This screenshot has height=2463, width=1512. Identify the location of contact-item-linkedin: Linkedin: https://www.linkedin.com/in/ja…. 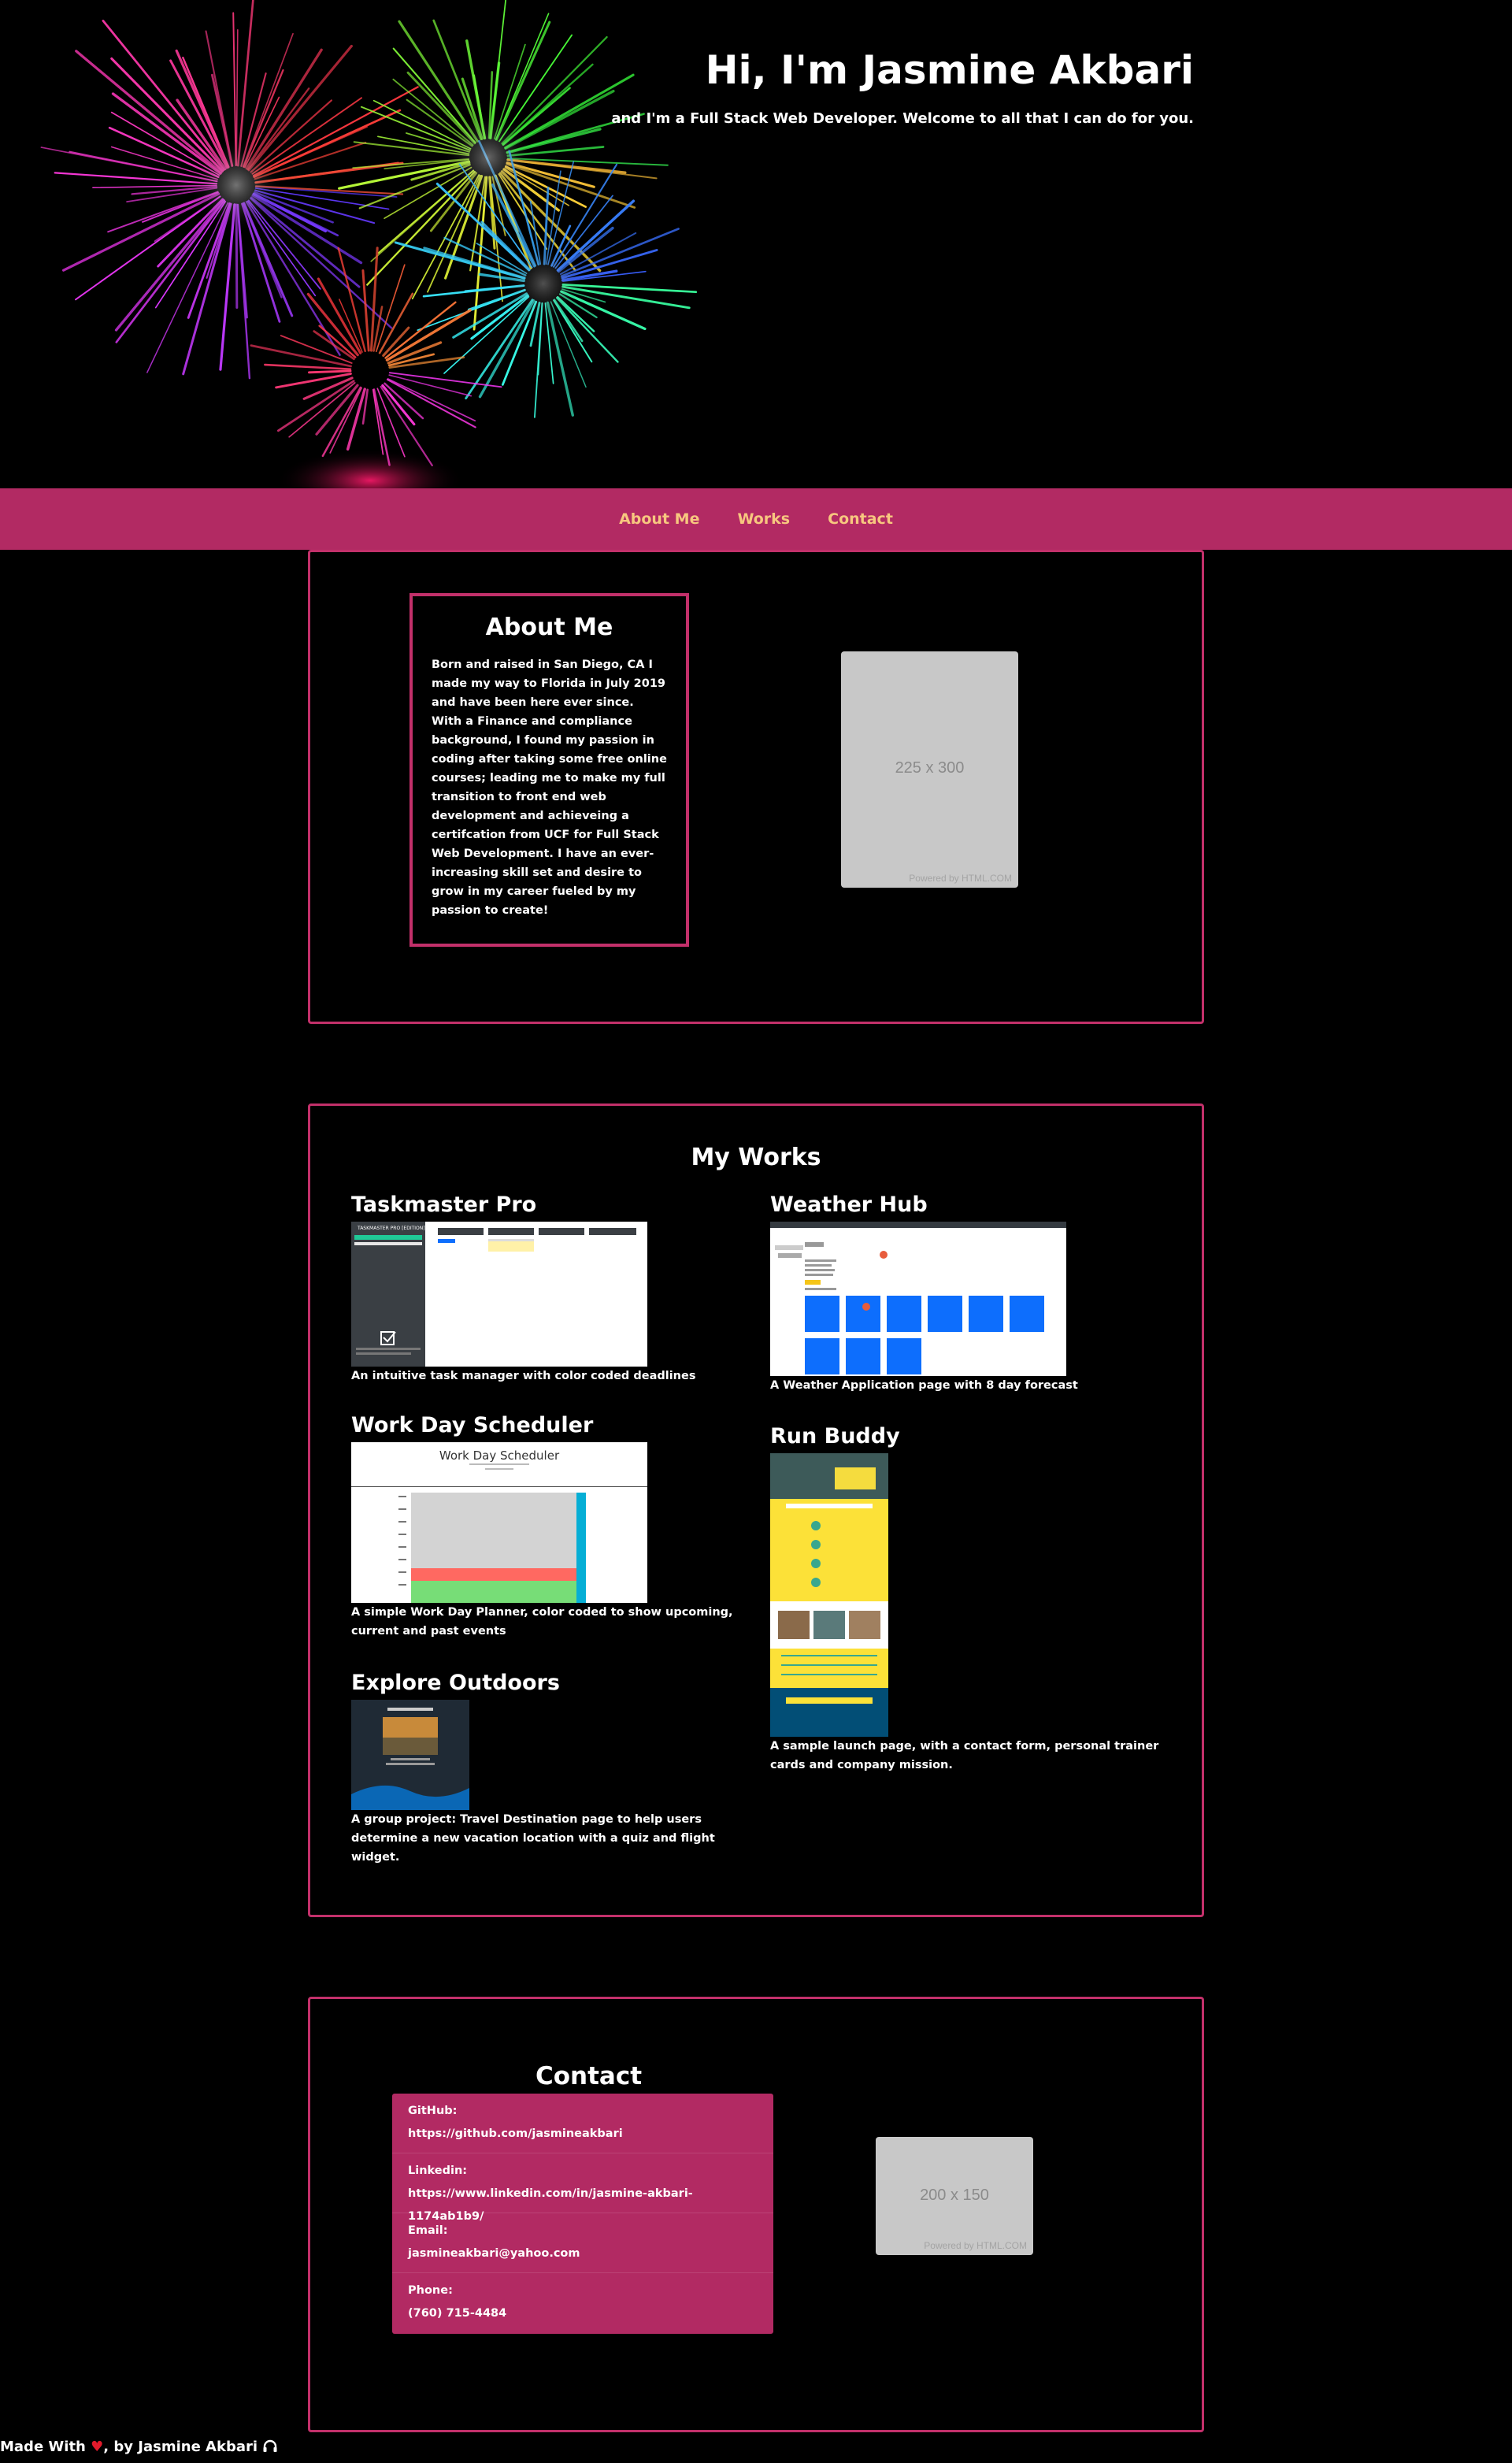
(582, 2188).